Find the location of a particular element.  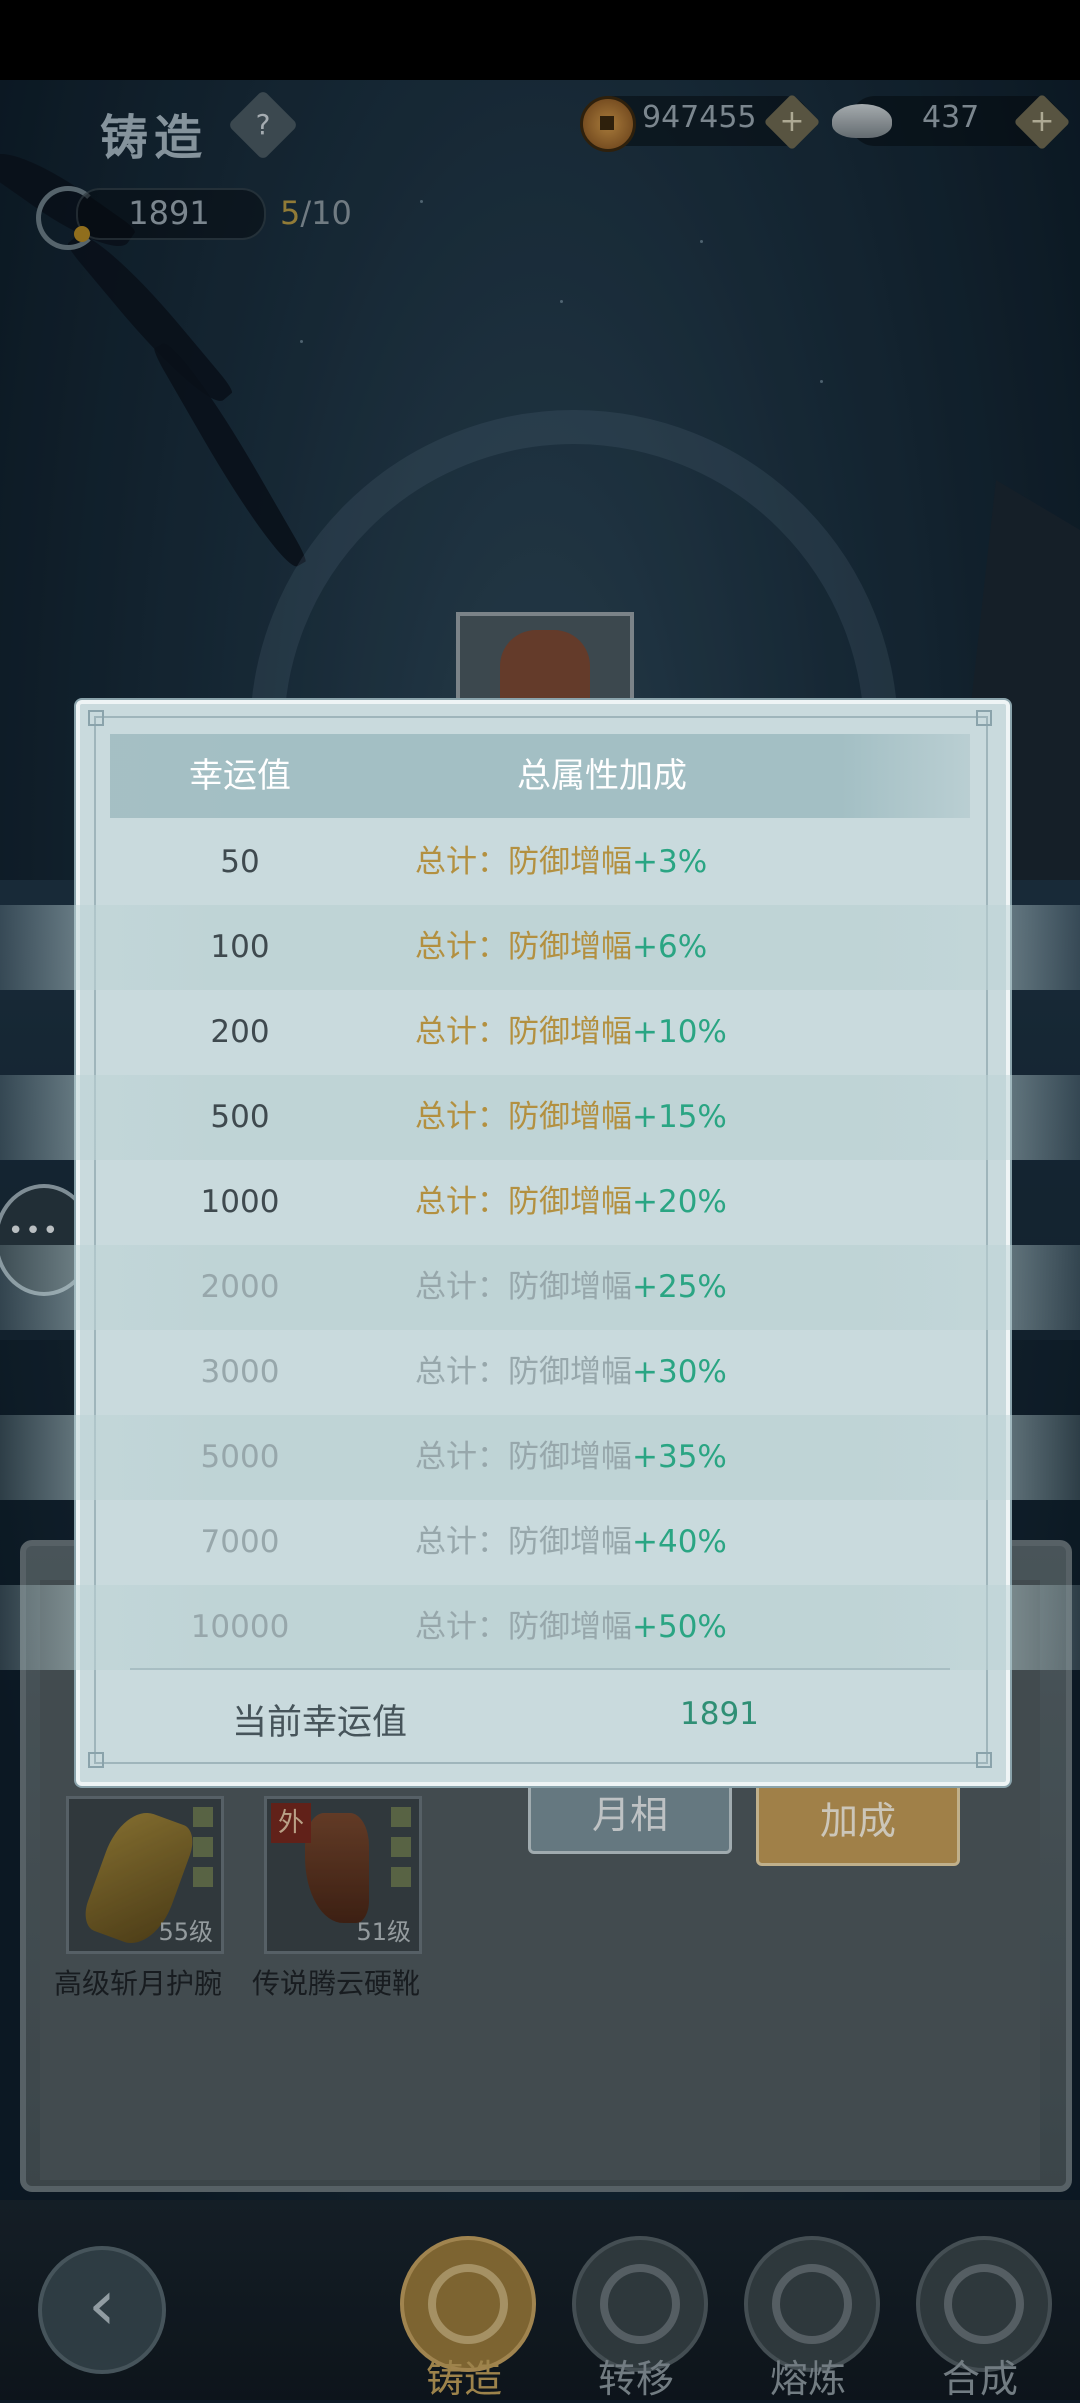

table-row: 10000 总计：防御增幅+50% is located at coordinates (540, 1627).